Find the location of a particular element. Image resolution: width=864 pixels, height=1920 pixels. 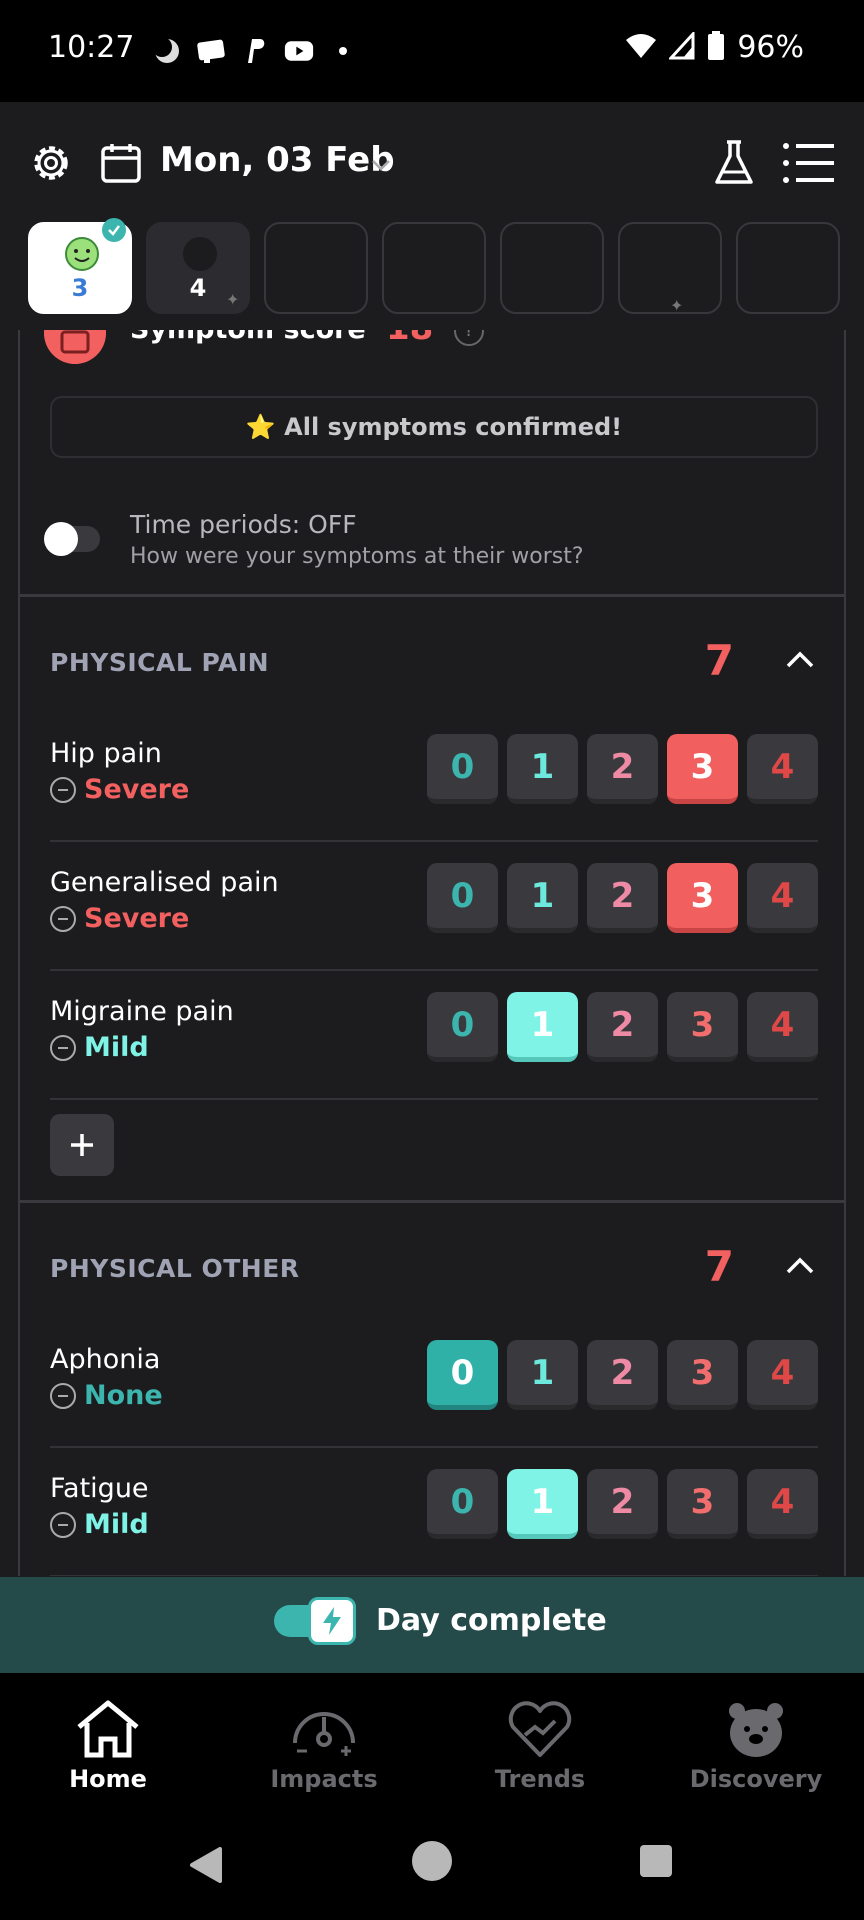

help-icon: ? is located at coordinates (469, 338).